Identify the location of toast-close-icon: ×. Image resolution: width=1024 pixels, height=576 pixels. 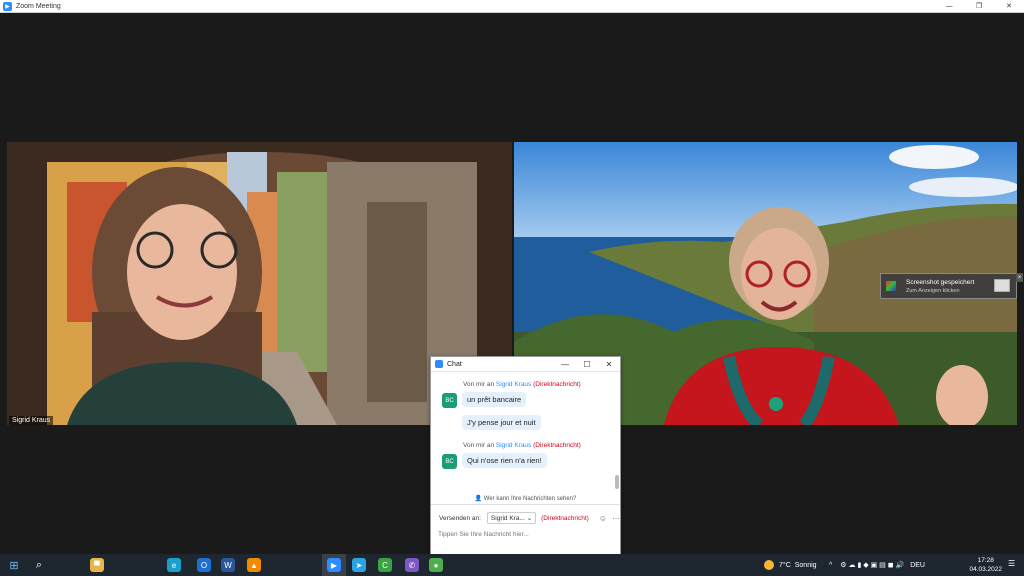
(1019, 277).